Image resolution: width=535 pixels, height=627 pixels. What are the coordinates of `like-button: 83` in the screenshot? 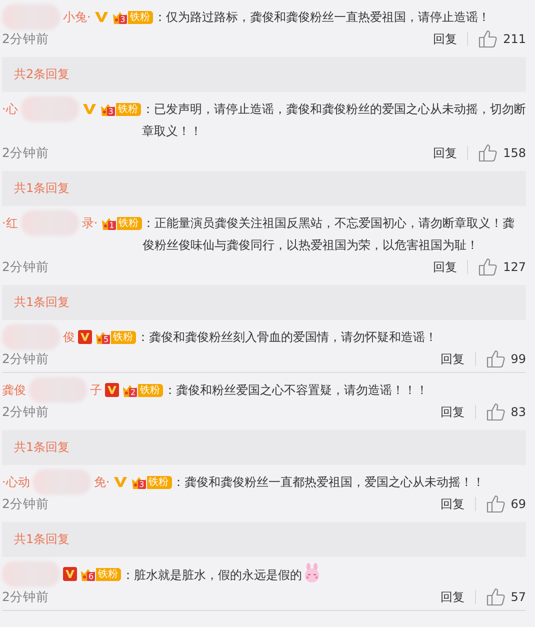 It's located at (506, 412).